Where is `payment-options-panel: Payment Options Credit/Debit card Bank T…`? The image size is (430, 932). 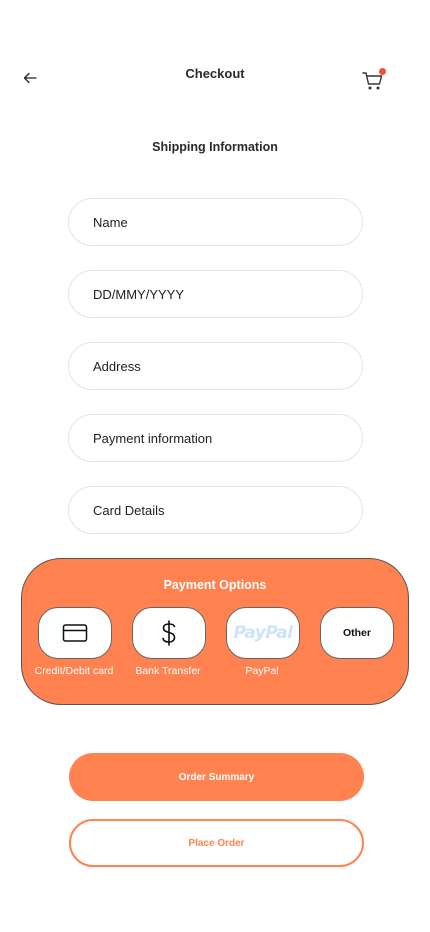
payment-options-panel: Payment Options Credit/Debit card Bank T… is located at coordinates (215, 631).